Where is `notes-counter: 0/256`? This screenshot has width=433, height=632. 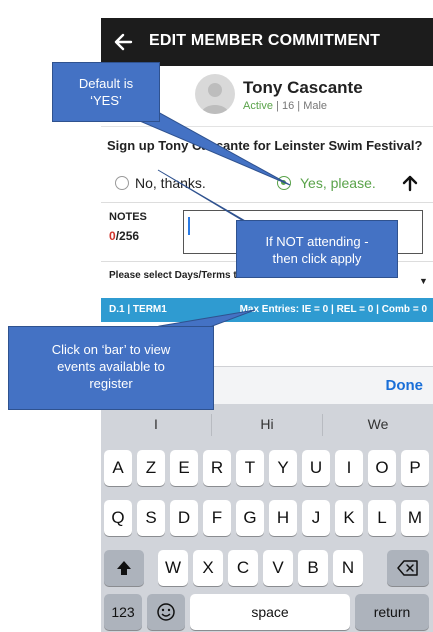 notes-counter: 0/256 is located at coordinates (124, 236).